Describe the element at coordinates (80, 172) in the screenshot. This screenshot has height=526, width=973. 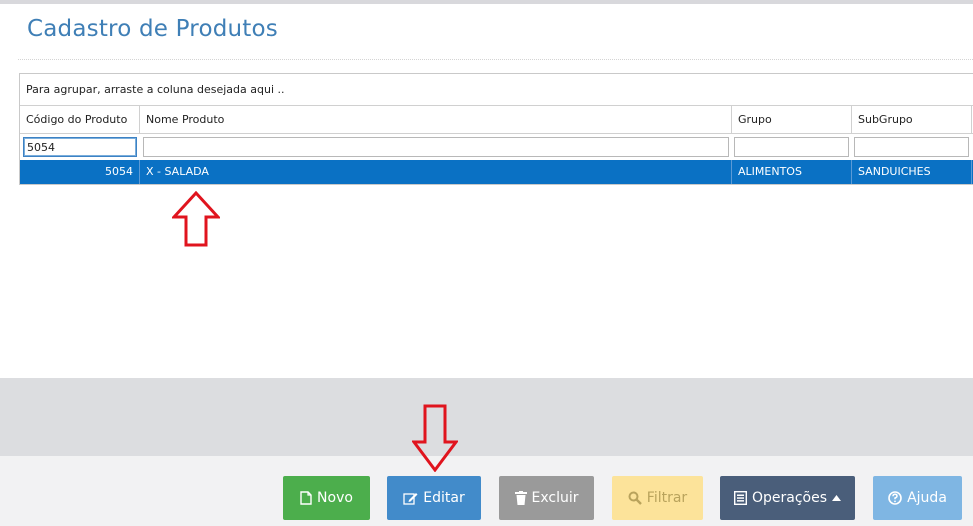
I see `cell-codigo: 5054` at that location.